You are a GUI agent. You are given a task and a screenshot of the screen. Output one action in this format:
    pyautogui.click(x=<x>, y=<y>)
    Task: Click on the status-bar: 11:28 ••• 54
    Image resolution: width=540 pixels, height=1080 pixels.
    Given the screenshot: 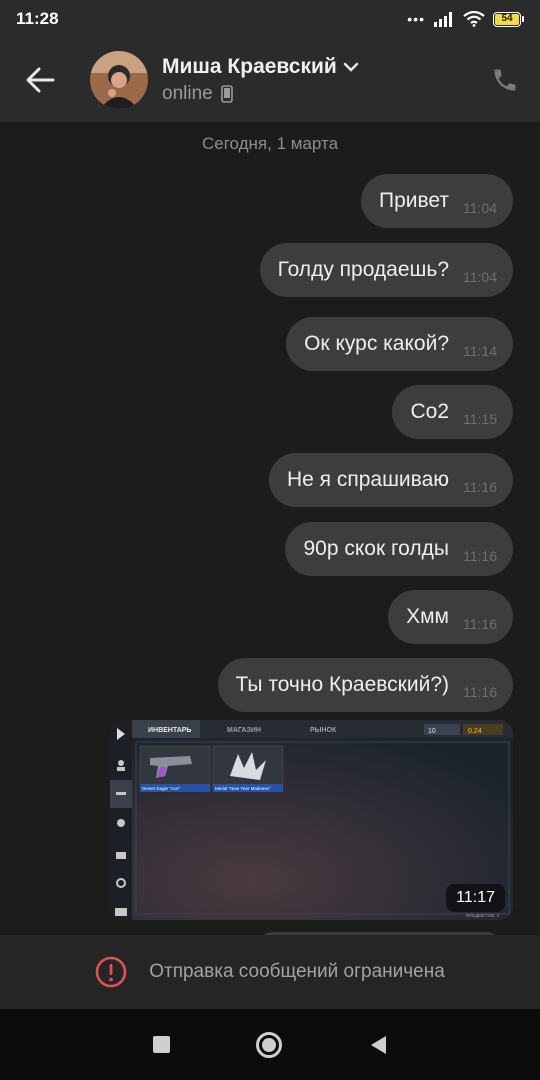 What is the action you would take?
    pyautogui.click(x=270, y=19)
    